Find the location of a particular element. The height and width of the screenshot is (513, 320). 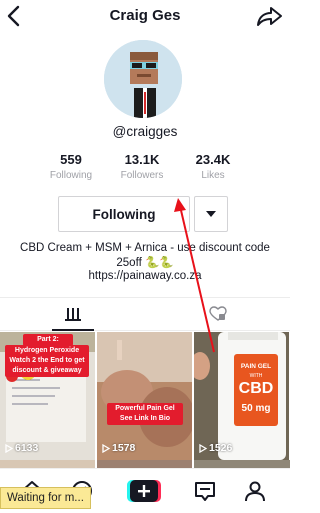

profile-tabs is located at coordinates (145, 314).